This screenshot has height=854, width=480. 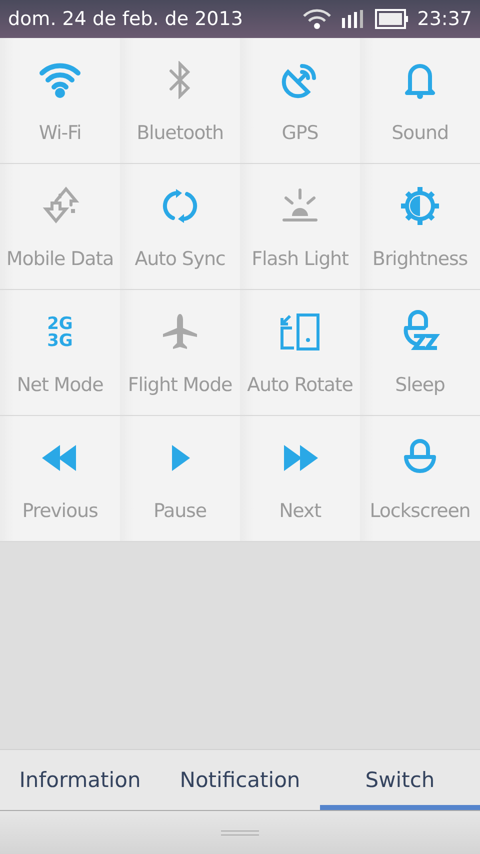 I want to click on wifi-icon, so click(x=60, y=80).